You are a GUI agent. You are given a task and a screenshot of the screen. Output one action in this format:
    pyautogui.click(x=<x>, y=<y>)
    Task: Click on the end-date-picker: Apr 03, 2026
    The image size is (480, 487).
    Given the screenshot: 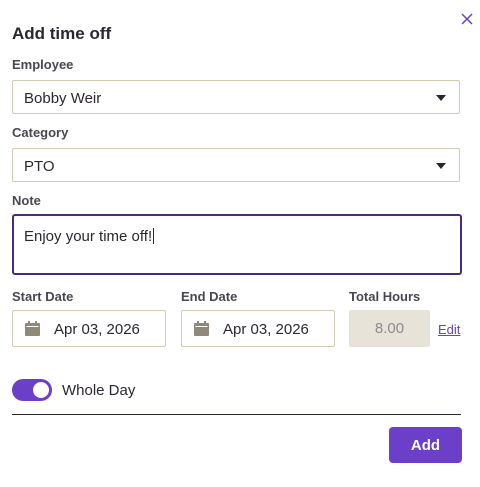 What is the action you would take?
    pyautogui.click(x=258, y=328)
    